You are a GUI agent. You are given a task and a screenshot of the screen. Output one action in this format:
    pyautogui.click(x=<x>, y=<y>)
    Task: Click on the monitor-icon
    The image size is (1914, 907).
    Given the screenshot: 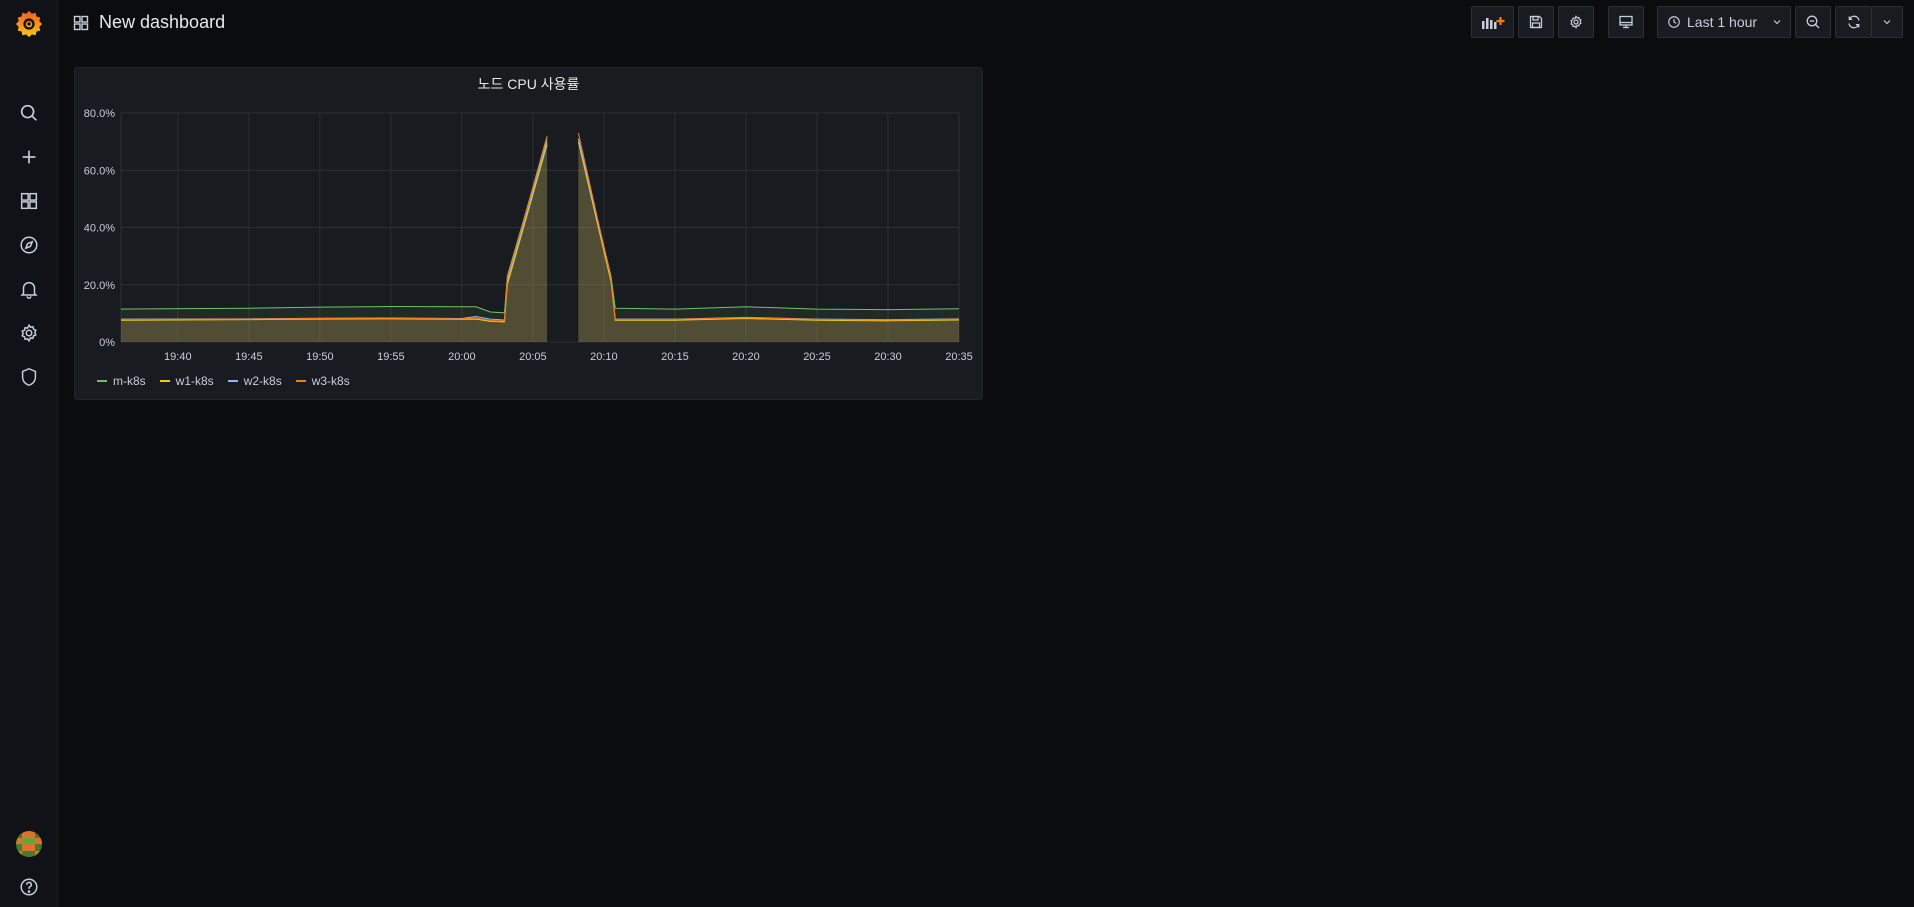 What is the action you would take?
    pyautogui.click(x=1626, y=22)
    